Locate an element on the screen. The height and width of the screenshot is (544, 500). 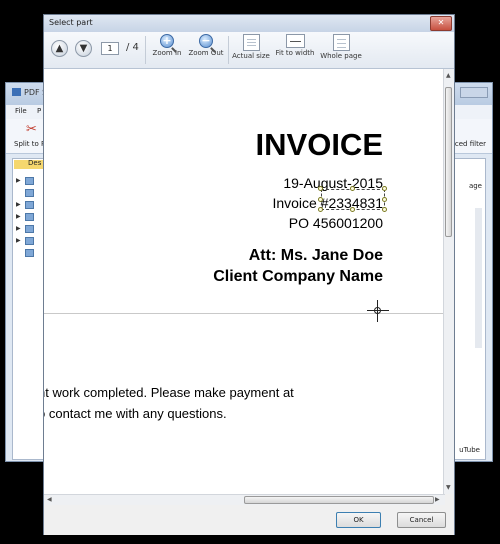
actual-size-button: Actual size is located at coordinates (251, 50).